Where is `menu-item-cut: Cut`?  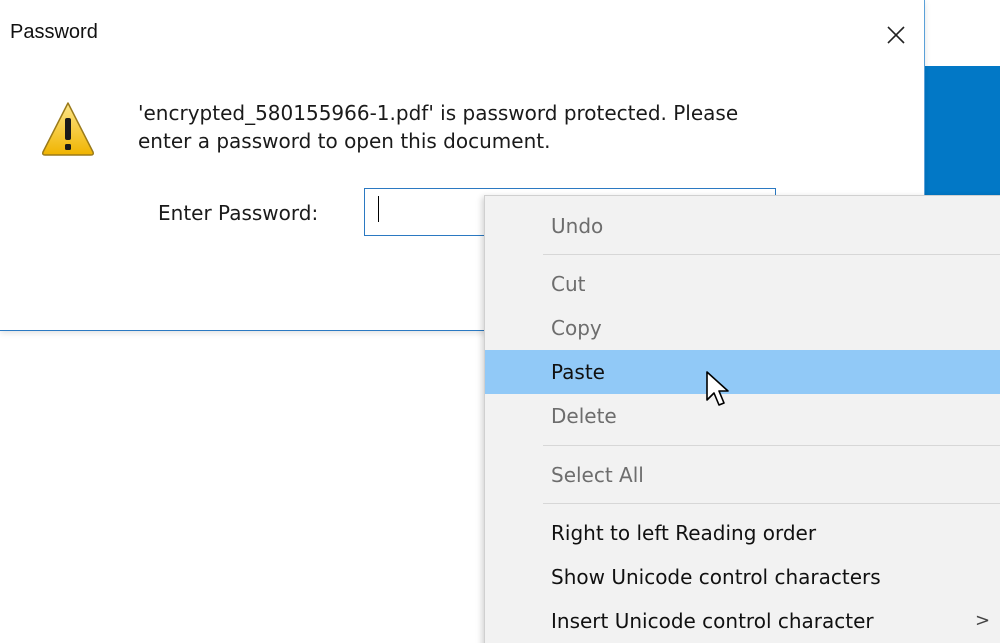
menu-item-cut: Cut is located at coordinates (742, 284).